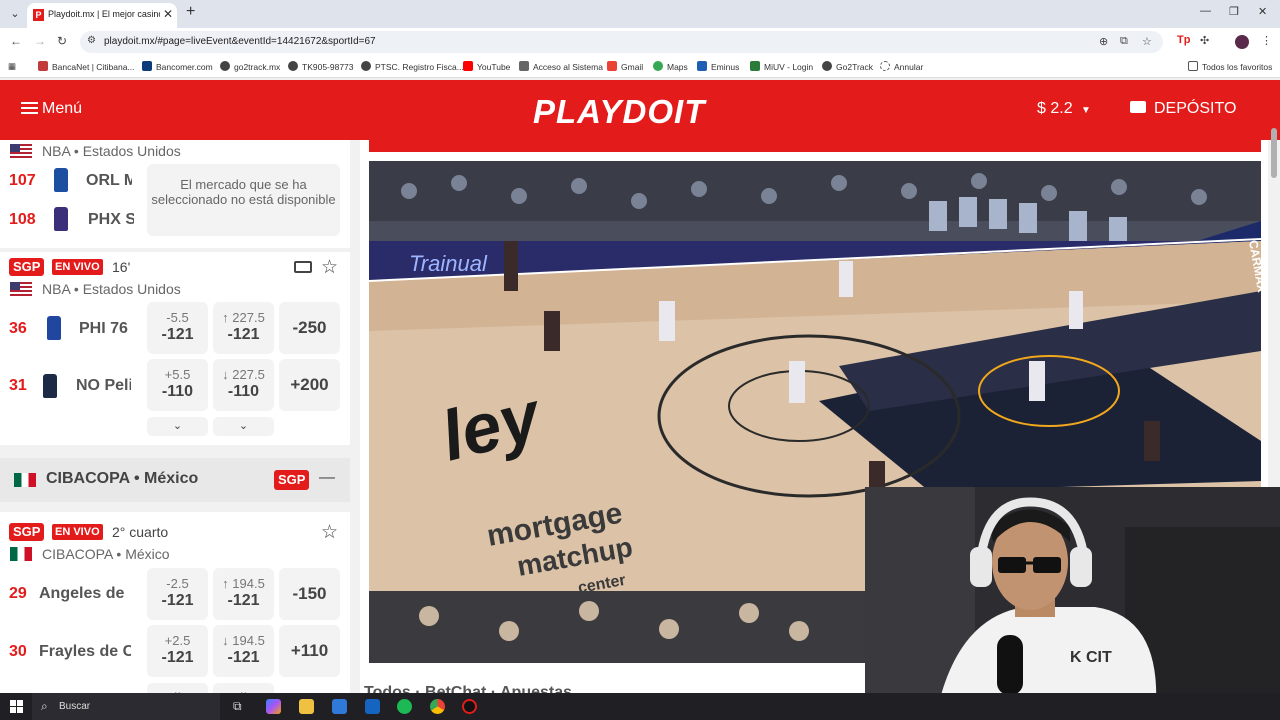 The image size is (1280, 720). I want to click on outlook-icon, so click(372, 706).